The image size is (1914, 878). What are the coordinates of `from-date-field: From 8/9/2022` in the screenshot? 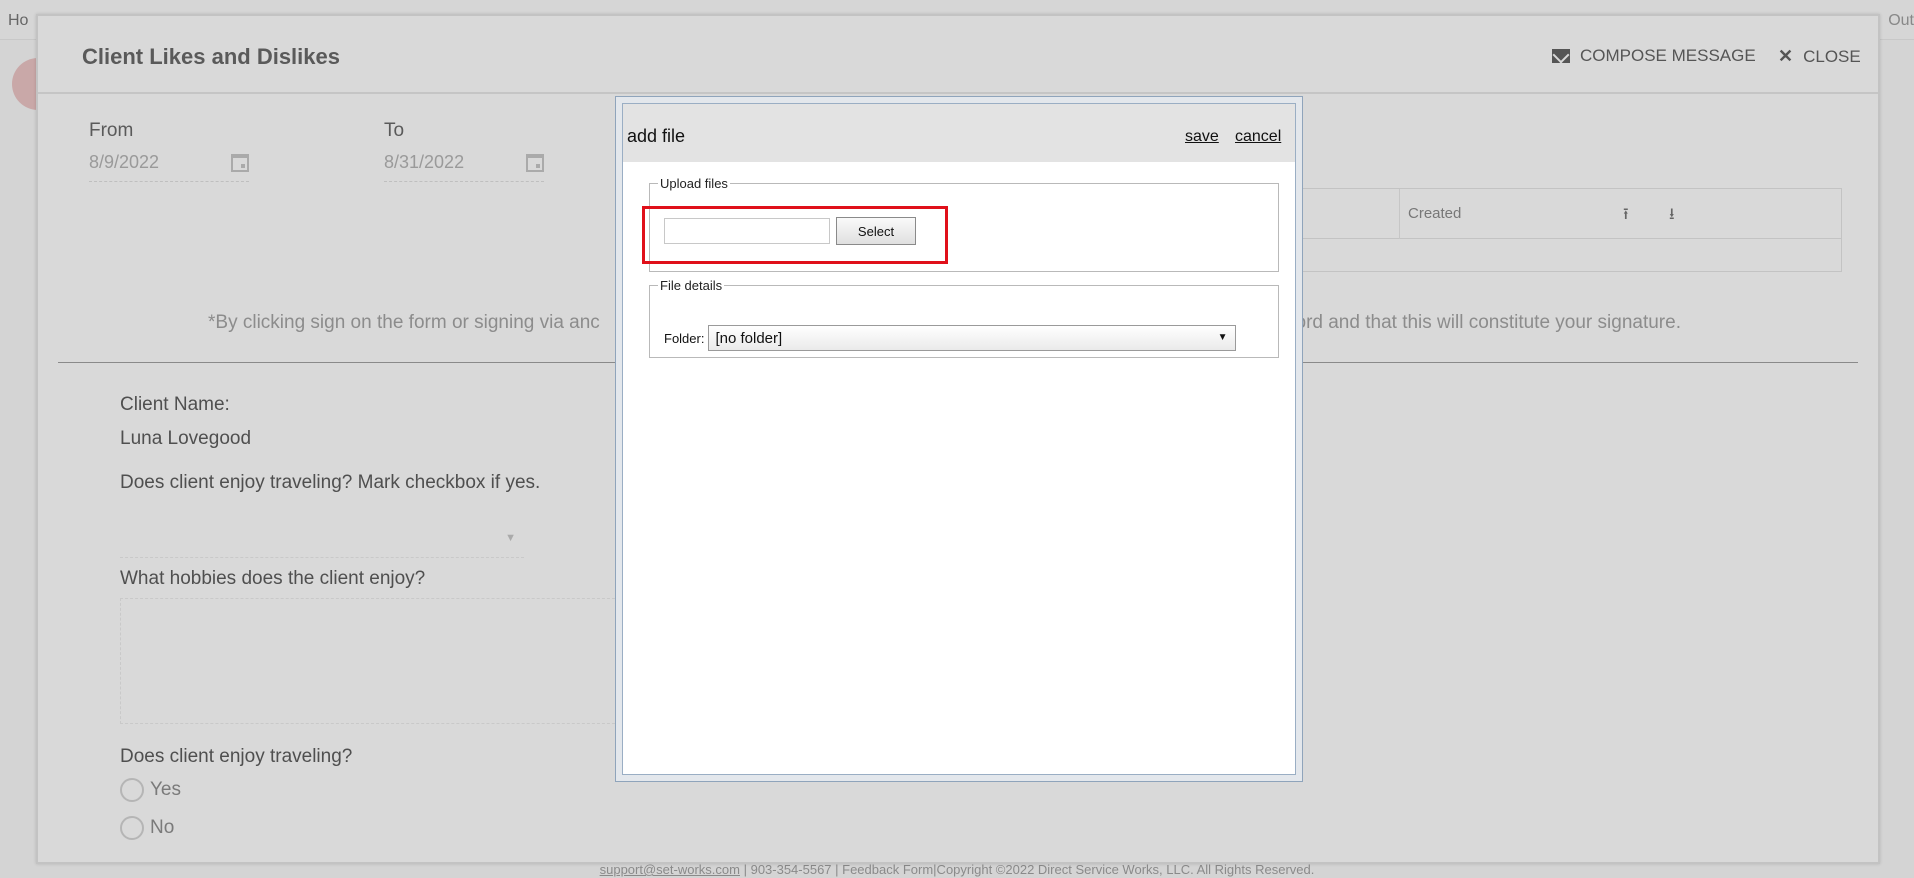 It's located at (169, 151).